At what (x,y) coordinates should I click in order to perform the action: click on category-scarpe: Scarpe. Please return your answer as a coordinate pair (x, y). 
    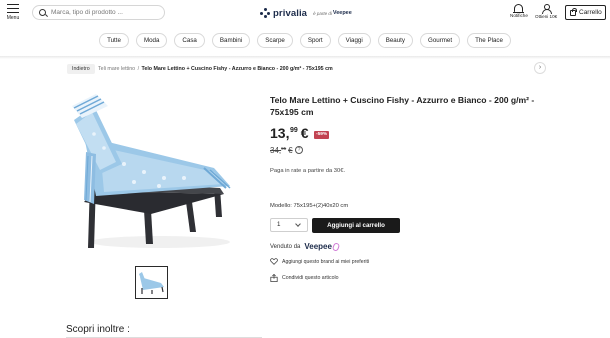
    Looking at the image, I should click on (275, 40).